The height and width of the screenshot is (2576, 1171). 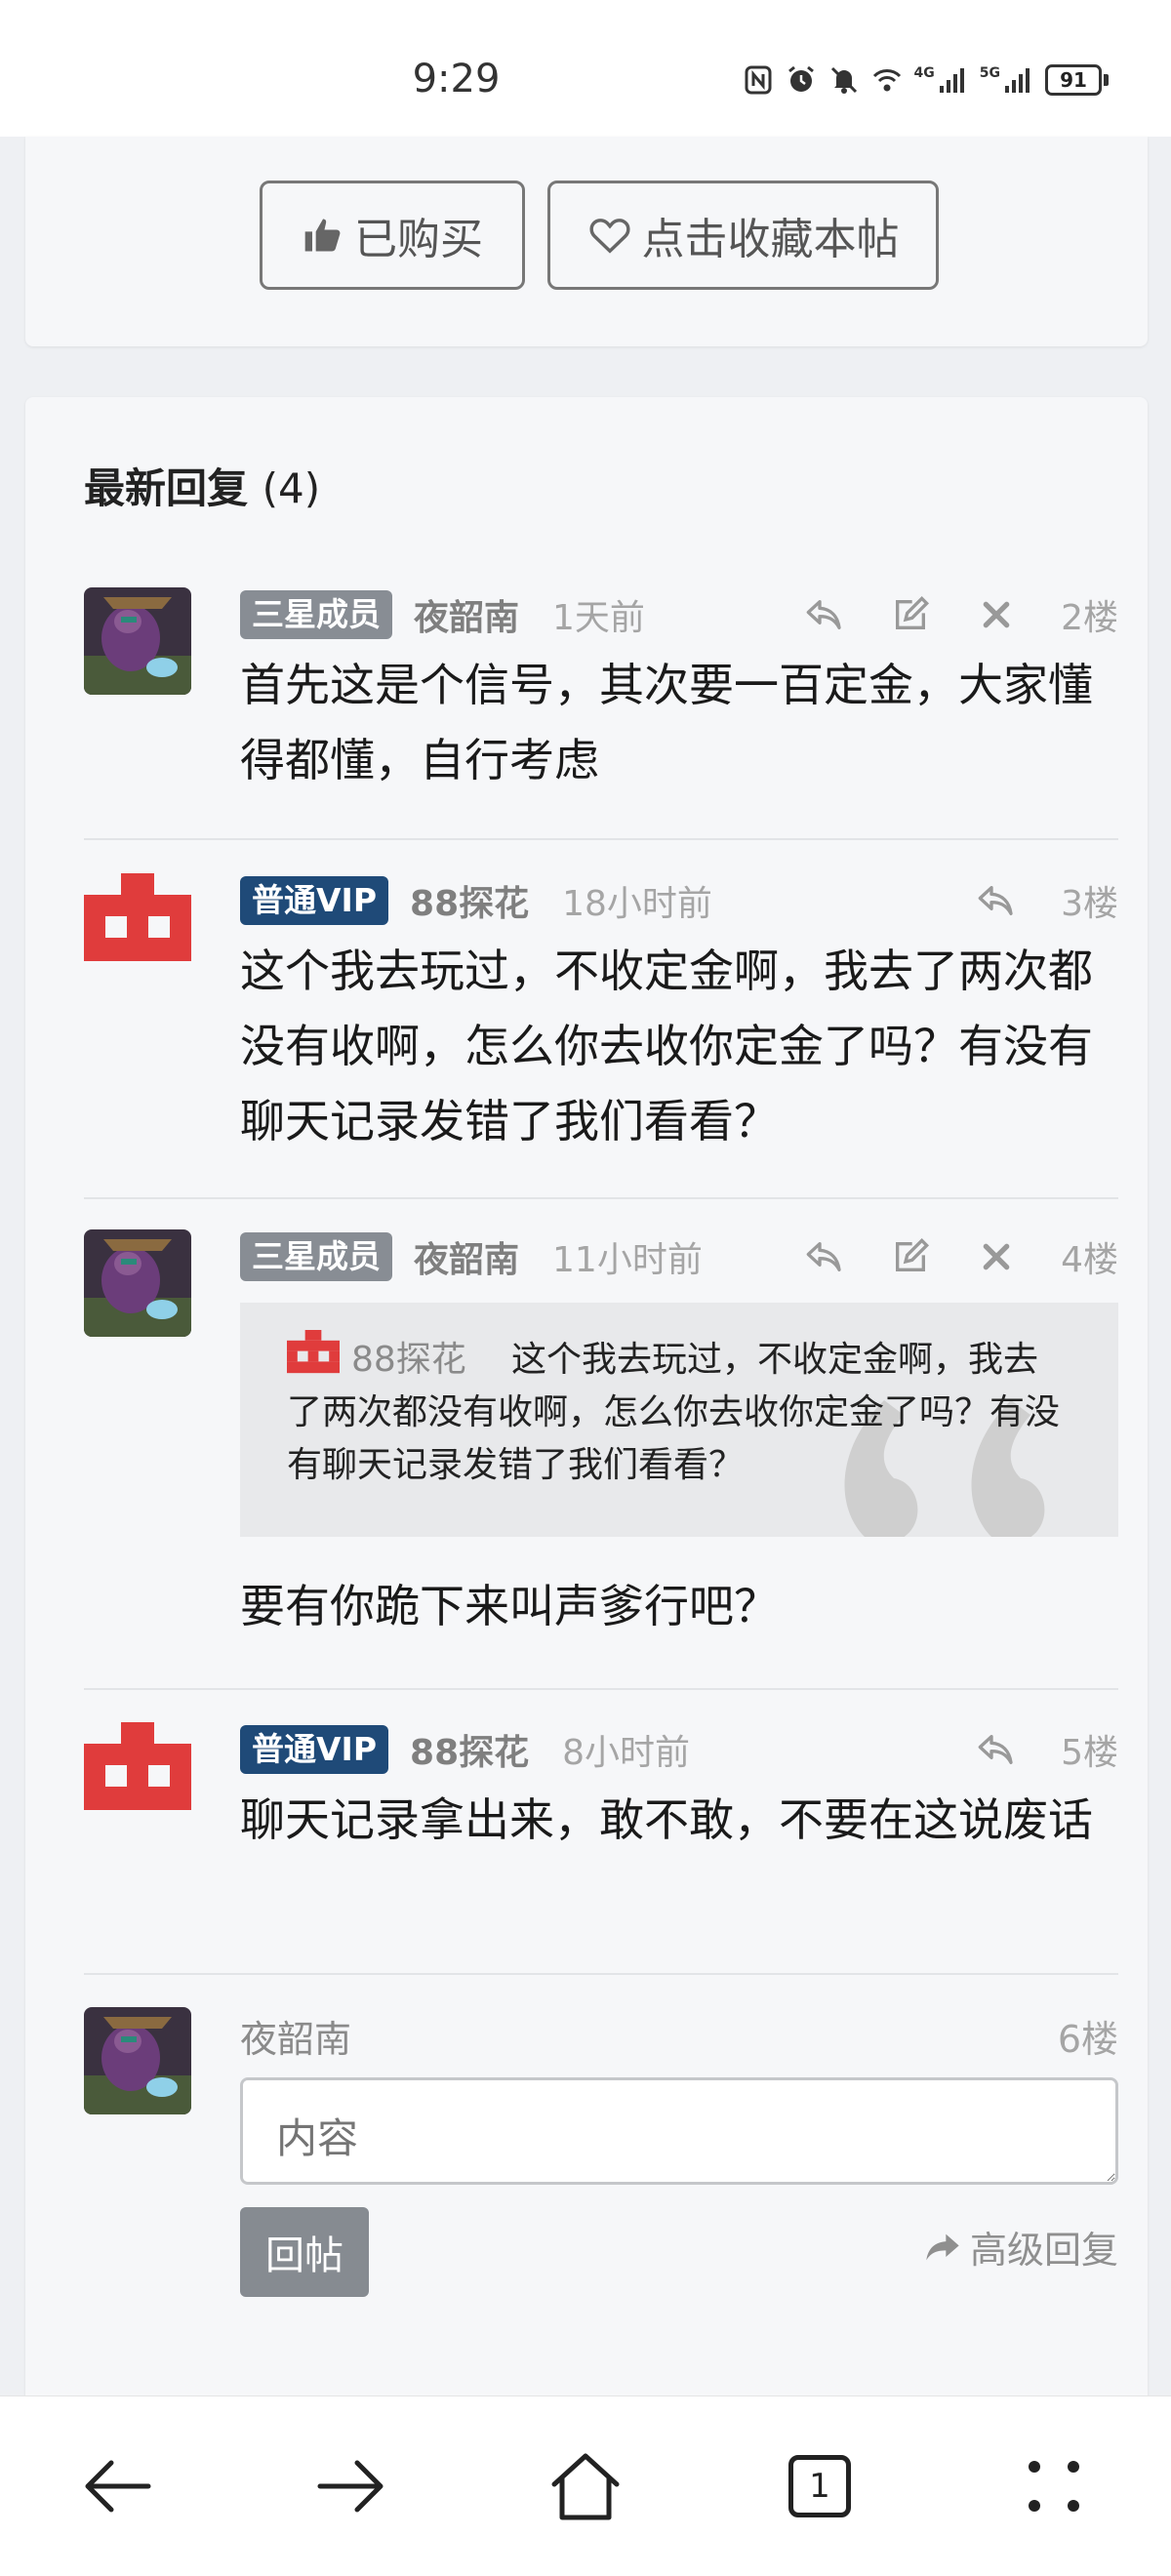 I want to click on back-button, so click(x=117, y=2486).